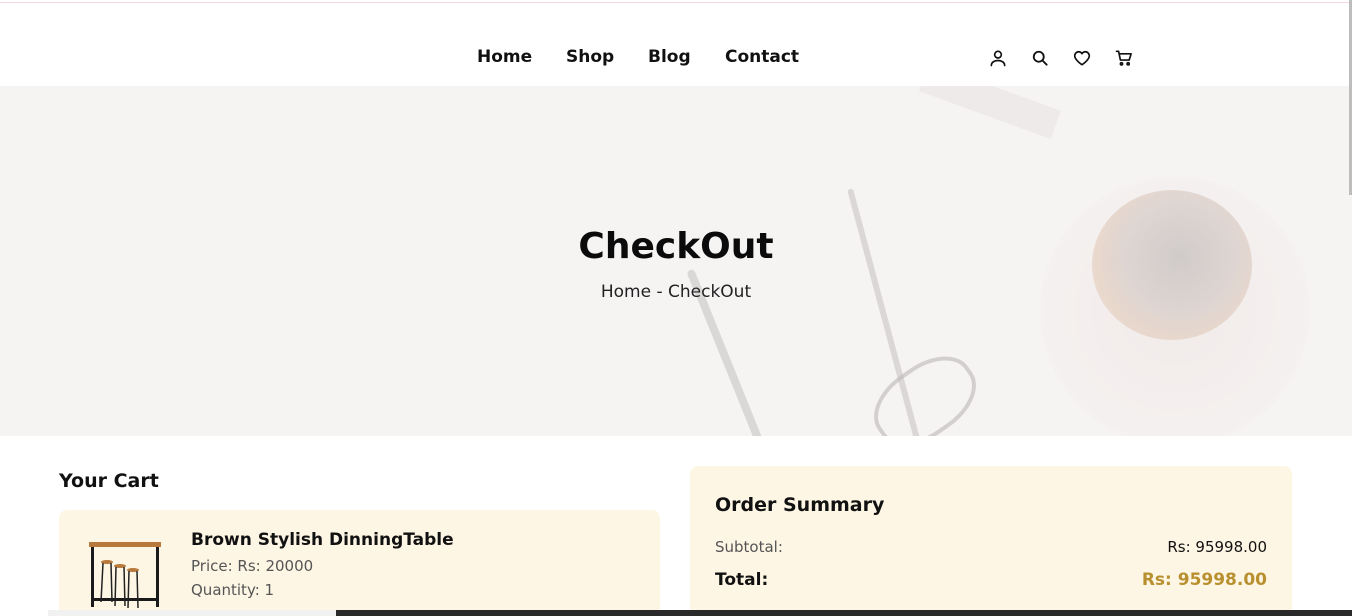 The width and height of the screenshot is (1352, 616). Describe the element at coordinates (749, 547) in the screenshot. I see `subtotal-label: Subtotal:` at that location.